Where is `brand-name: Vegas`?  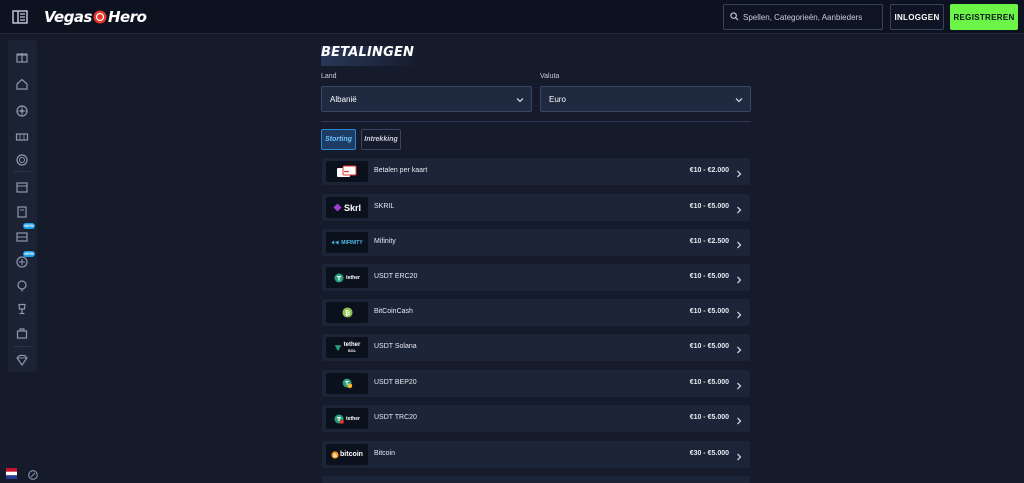 brand-name: Vegas is located at coordinates (68, 17).